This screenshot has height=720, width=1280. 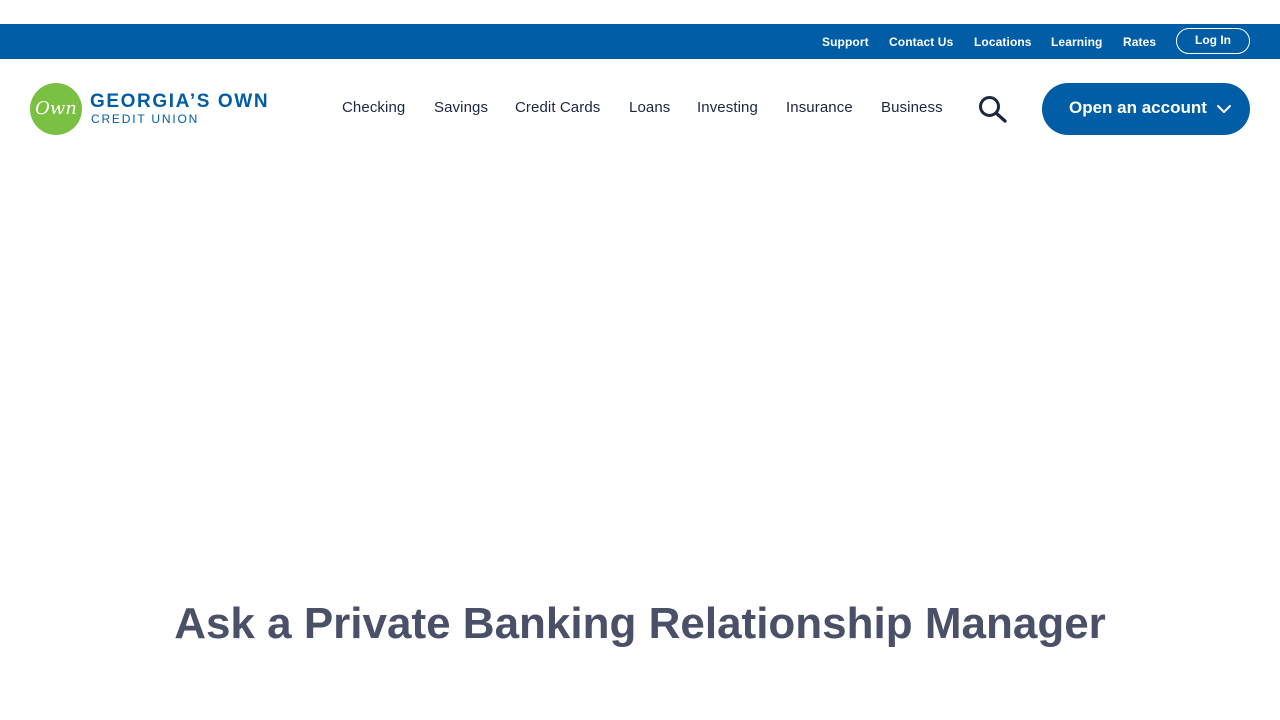 I want to click on nav-item-loans: Loans, so click(x=649, y=107).